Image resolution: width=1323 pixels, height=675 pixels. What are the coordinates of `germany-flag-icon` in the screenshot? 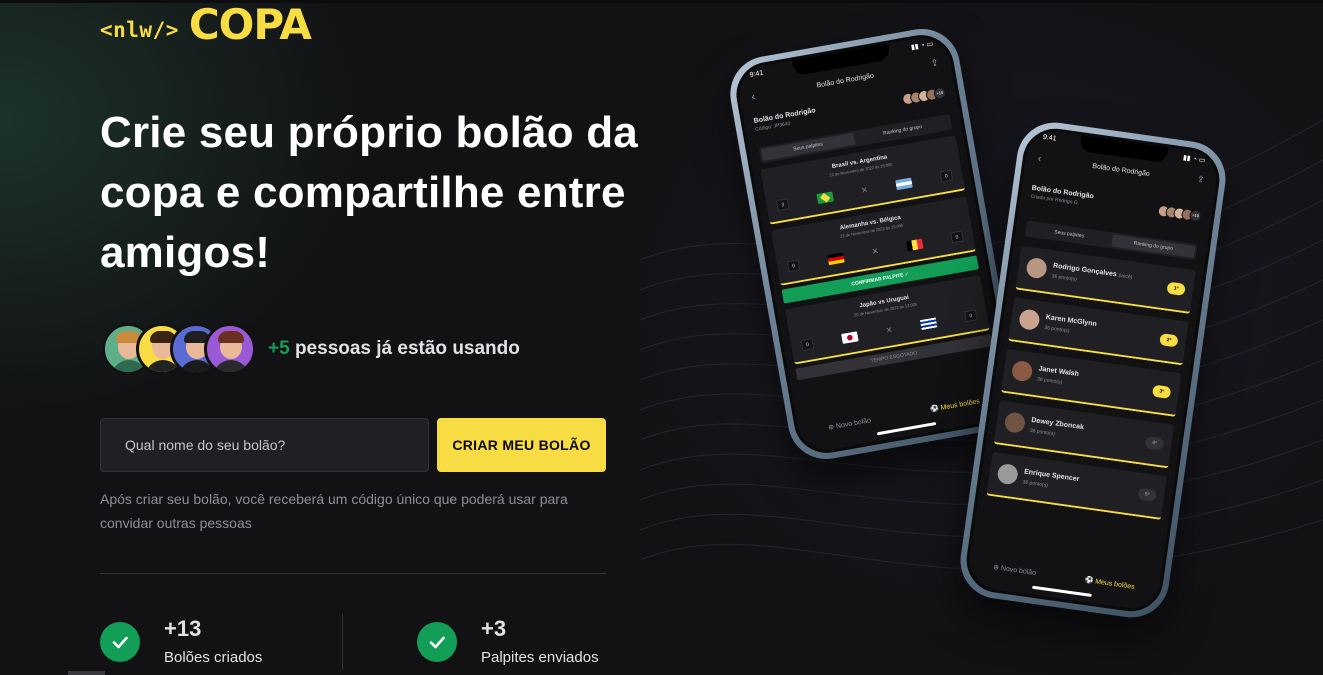 It's located at (835, 258).